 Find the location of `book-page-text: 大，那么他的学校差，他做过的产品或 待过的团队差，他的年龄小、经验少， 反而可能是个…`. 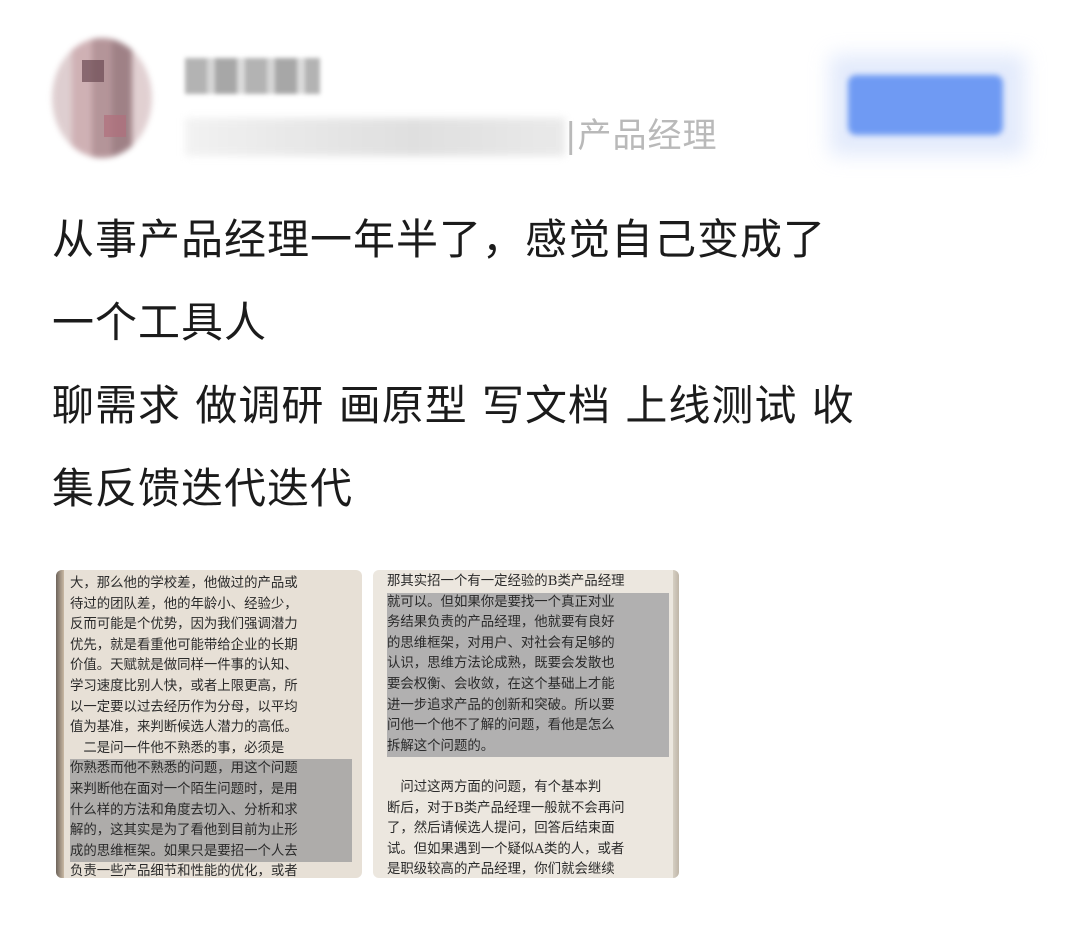

book-page-text: 大，那么他的学校差，他做过的产品或 待过的团队差，他的年龄小、经验少， 反而可能是个… is located at coordinates (211, 726).